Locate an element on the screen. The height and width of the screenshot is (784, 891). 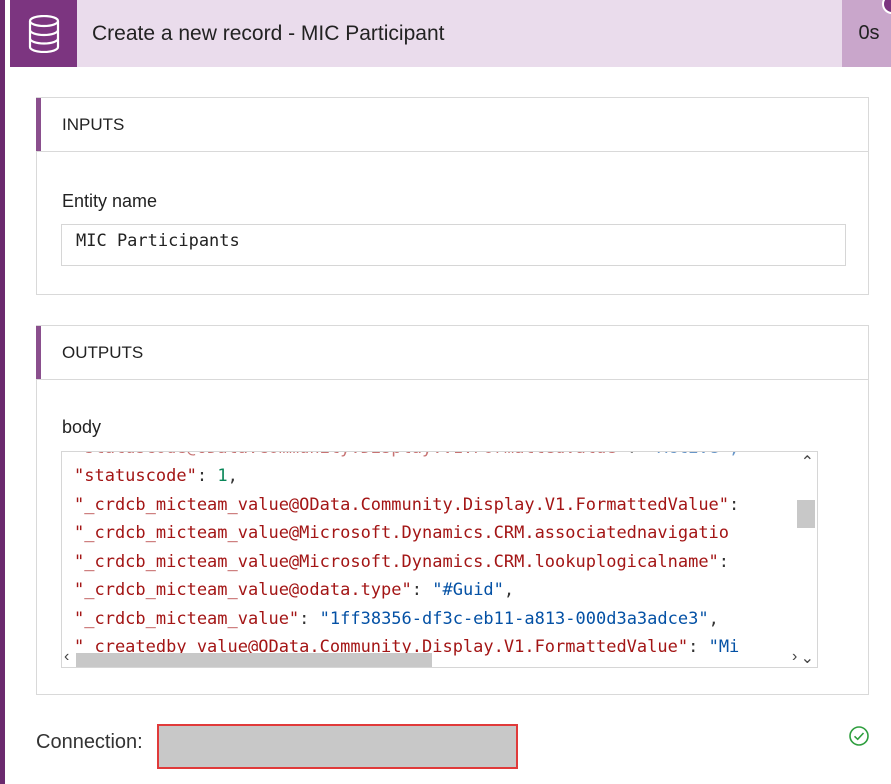
database-icon is located at coordinates (43, 33).